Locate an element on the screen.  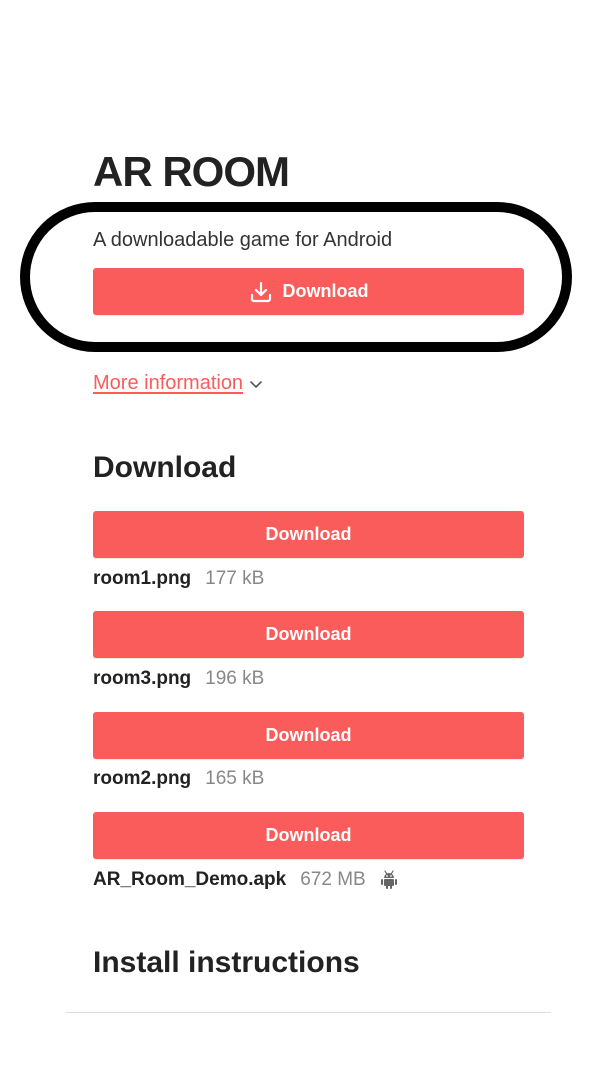
download-section-heading: Download is located at coordinates (165, 467).